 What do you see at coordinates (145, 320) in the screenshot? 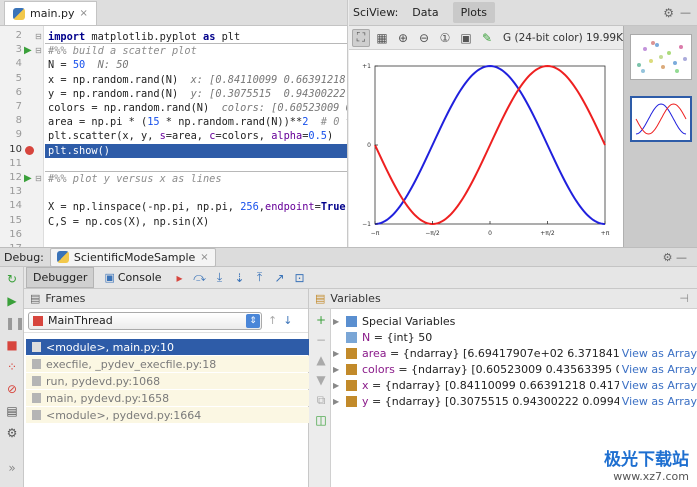
I see `thread-dropdown: MainThread ⇕` at bounding box center [145, 320].